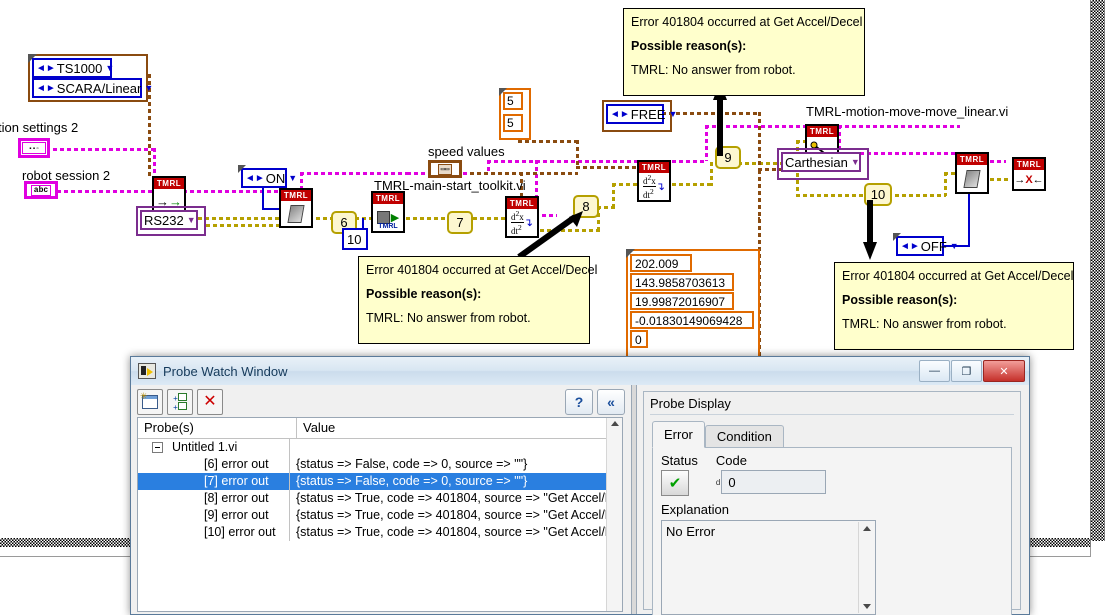  Describe the element at coordinates (92, 88) in the screenshot. I see `robot-kinematics-ring: ◄► SCARA/Linear ▼` at that location.